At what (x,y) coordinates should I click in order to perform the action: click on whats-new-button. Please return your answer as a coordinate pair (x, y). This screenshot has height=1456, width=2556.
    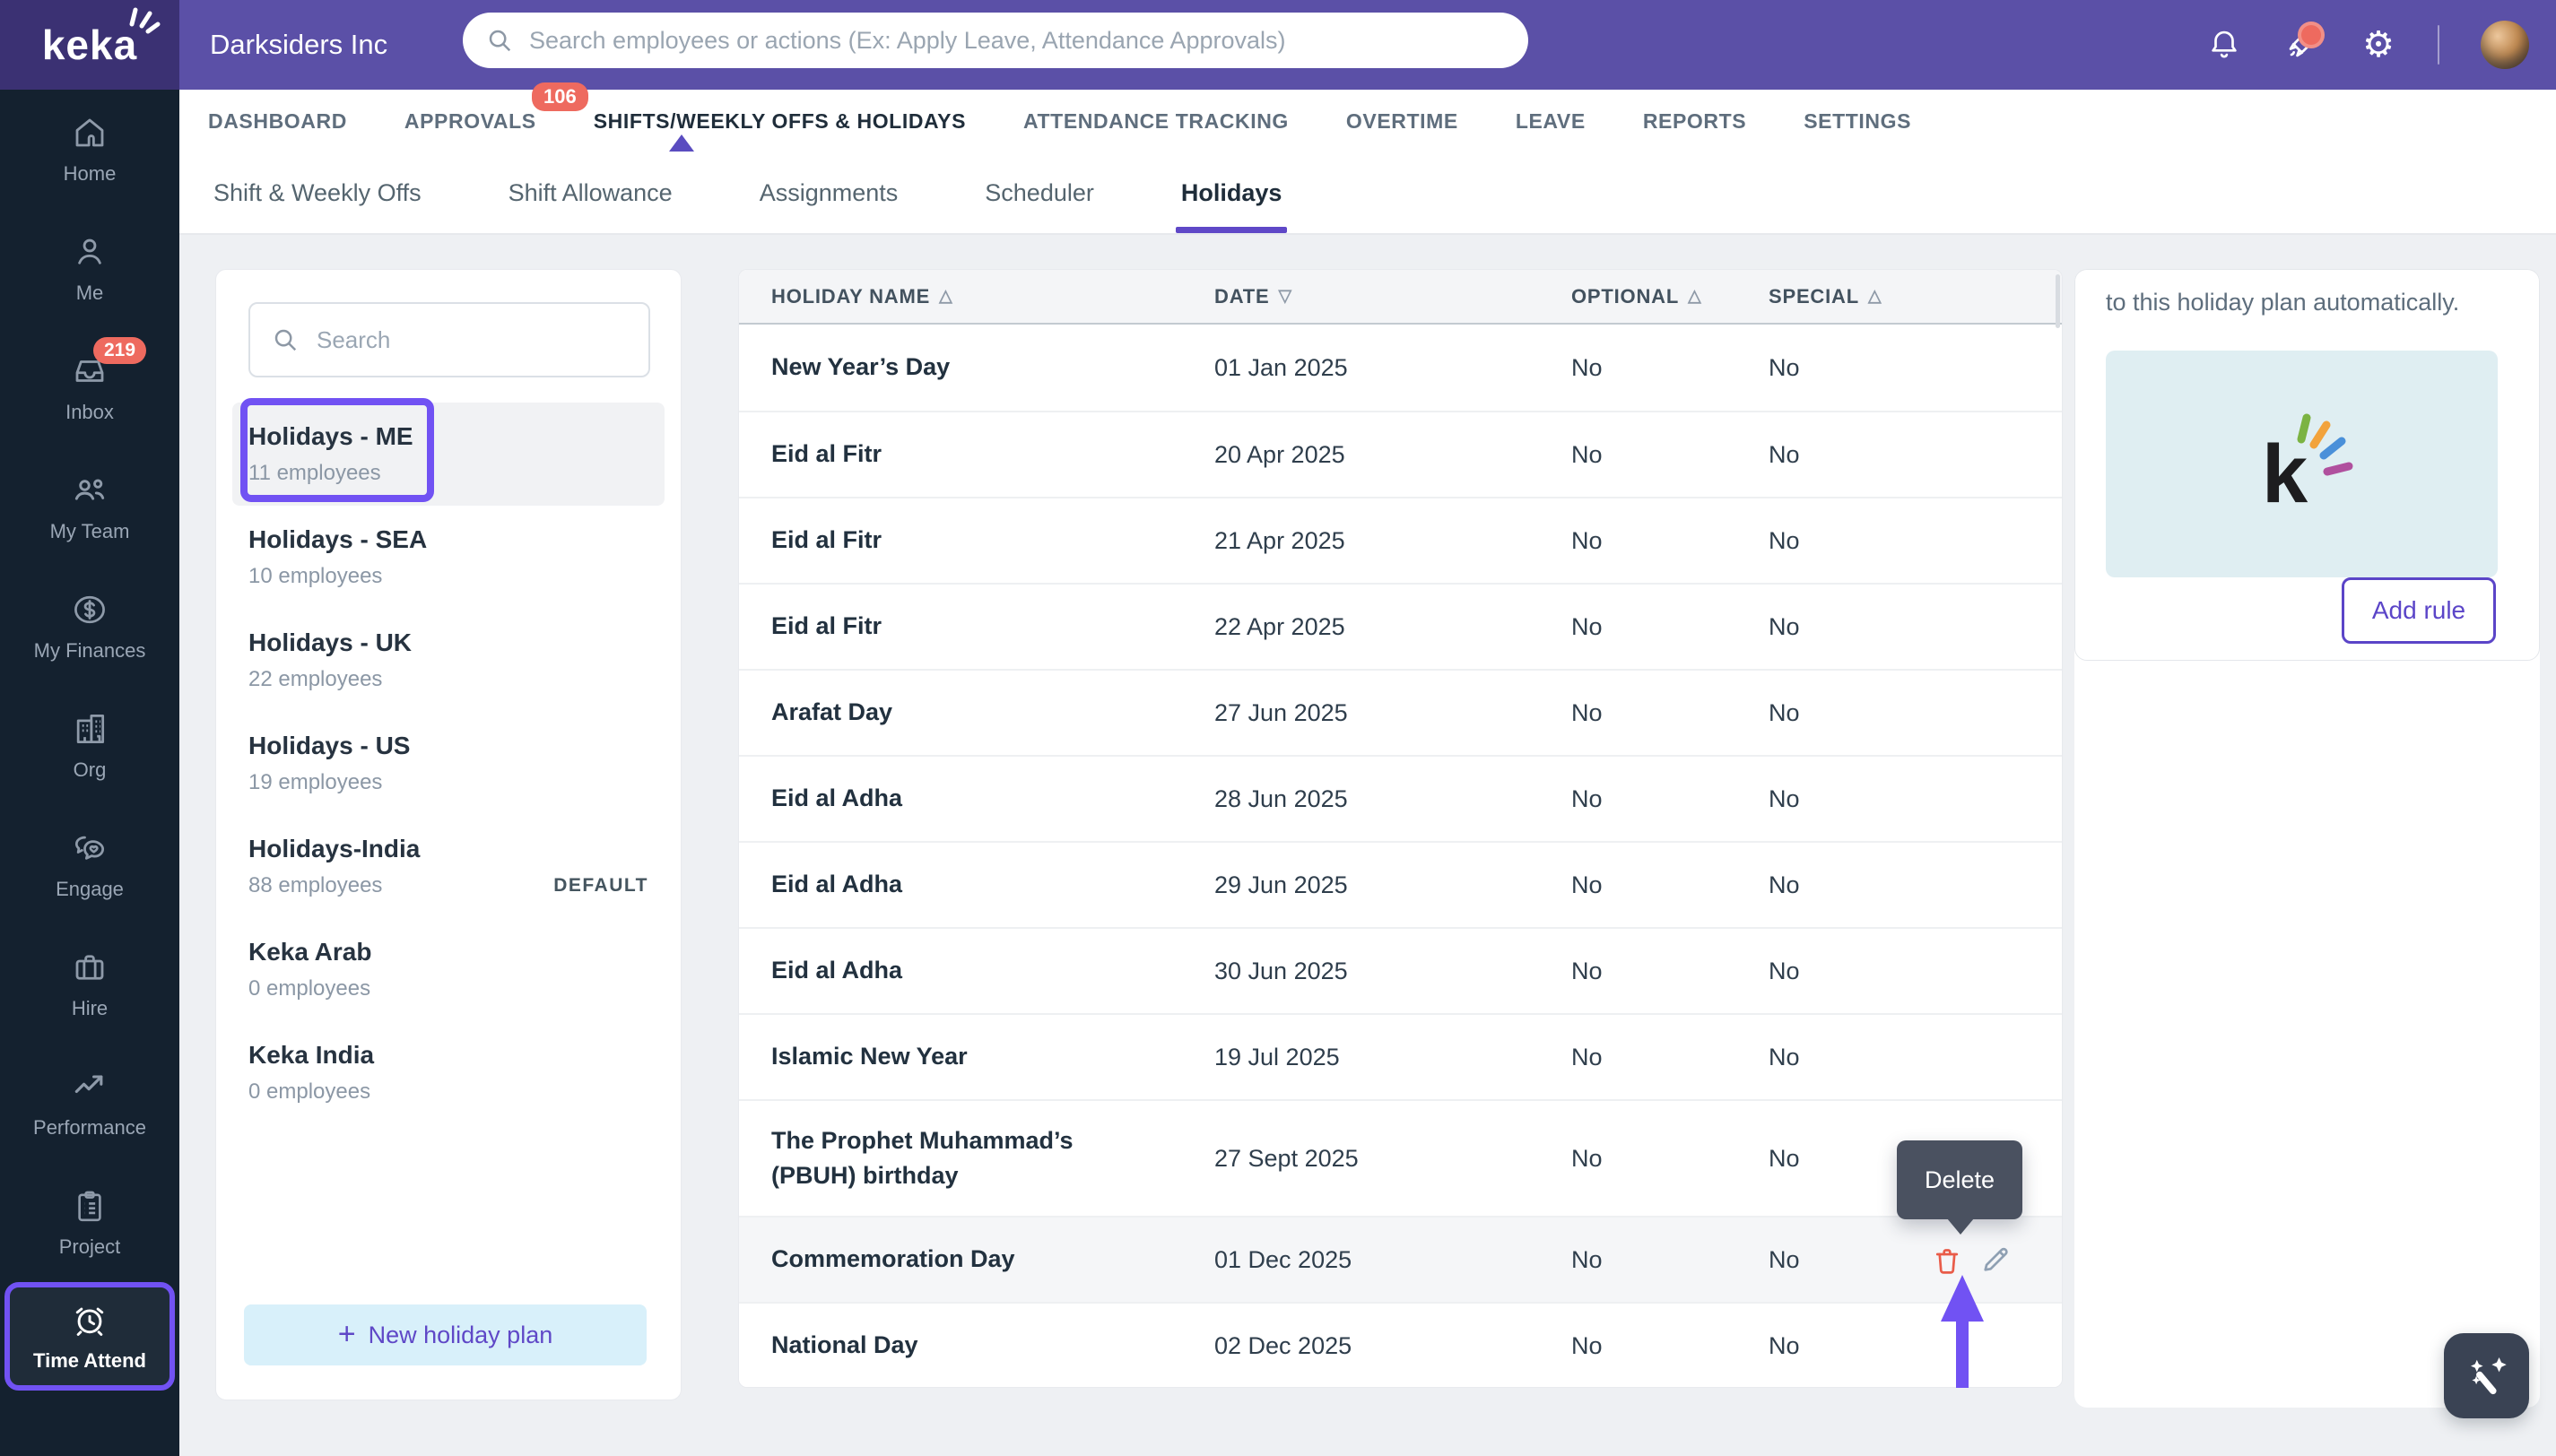
    Looking at the image, I should click on (2304, 42).